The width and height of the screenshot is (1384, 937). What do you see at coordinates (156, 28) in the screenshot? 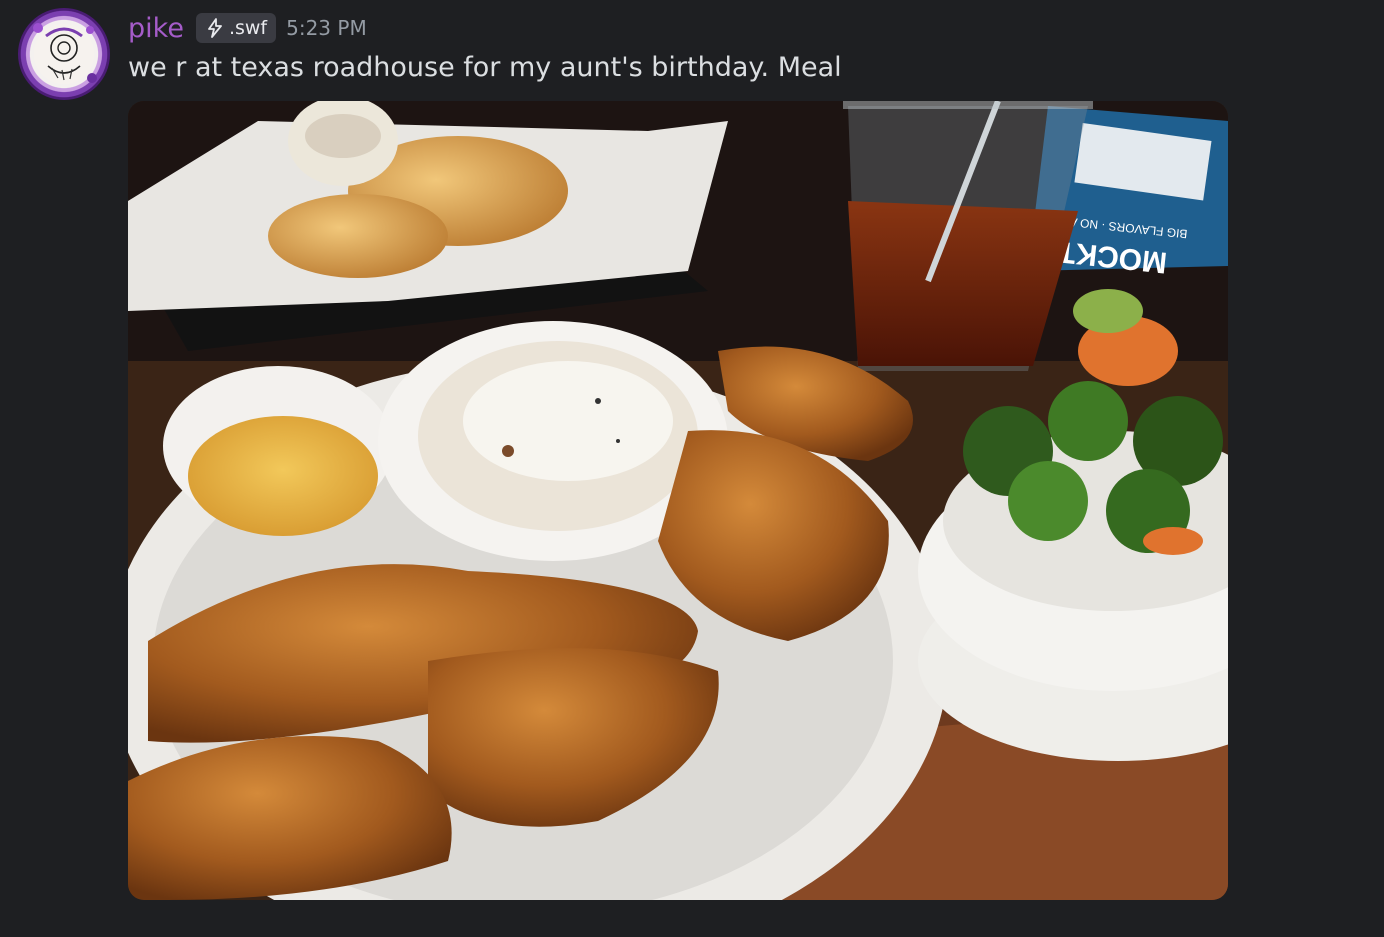
I see `username: pike` at bounding box center [156, 28].